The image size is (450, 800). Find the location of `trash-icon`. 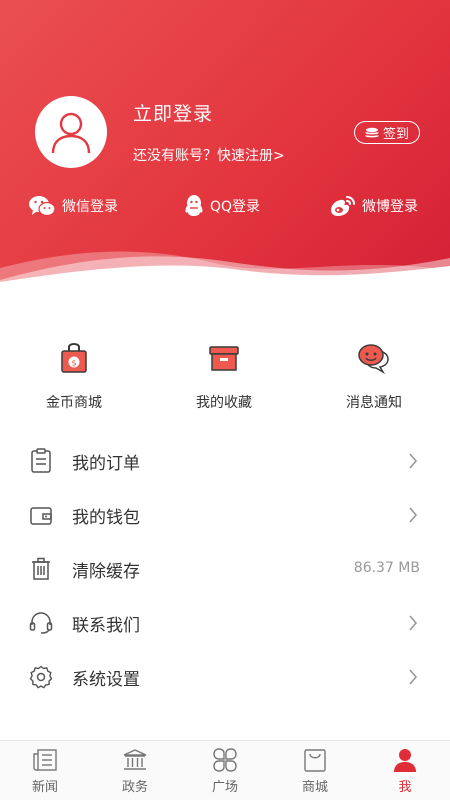

trash-icon is located at coordinates (41, 568).